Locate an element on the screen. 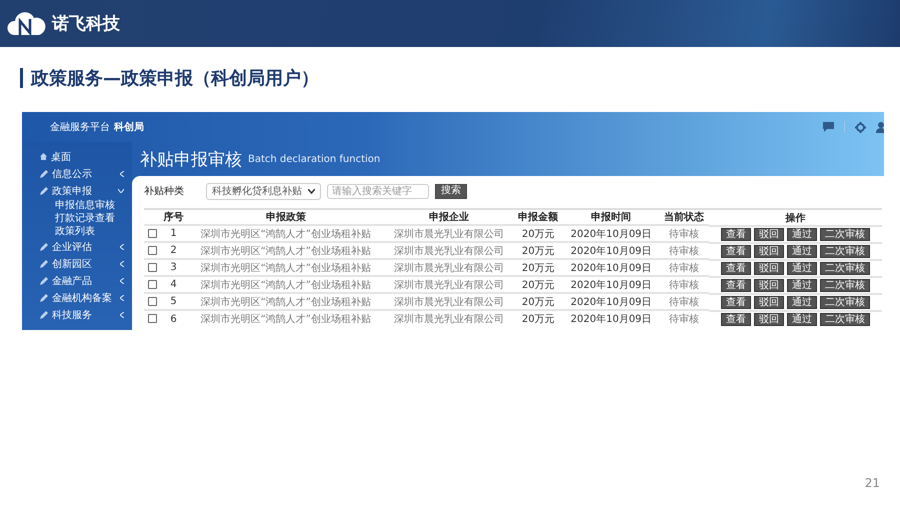  column-header: 申报企业 is located at coordinates (449, 217).